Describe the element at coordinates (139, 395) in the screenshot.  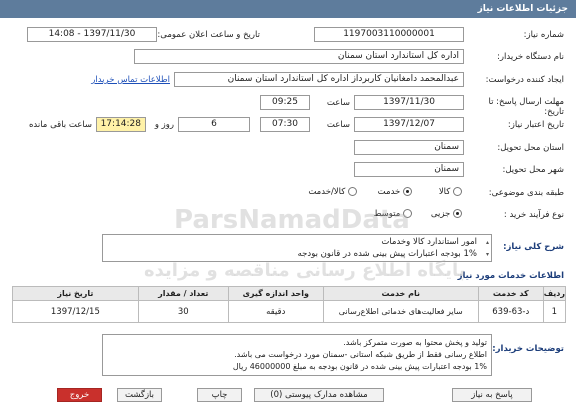
I see `back-button: بازگشت` at that location.